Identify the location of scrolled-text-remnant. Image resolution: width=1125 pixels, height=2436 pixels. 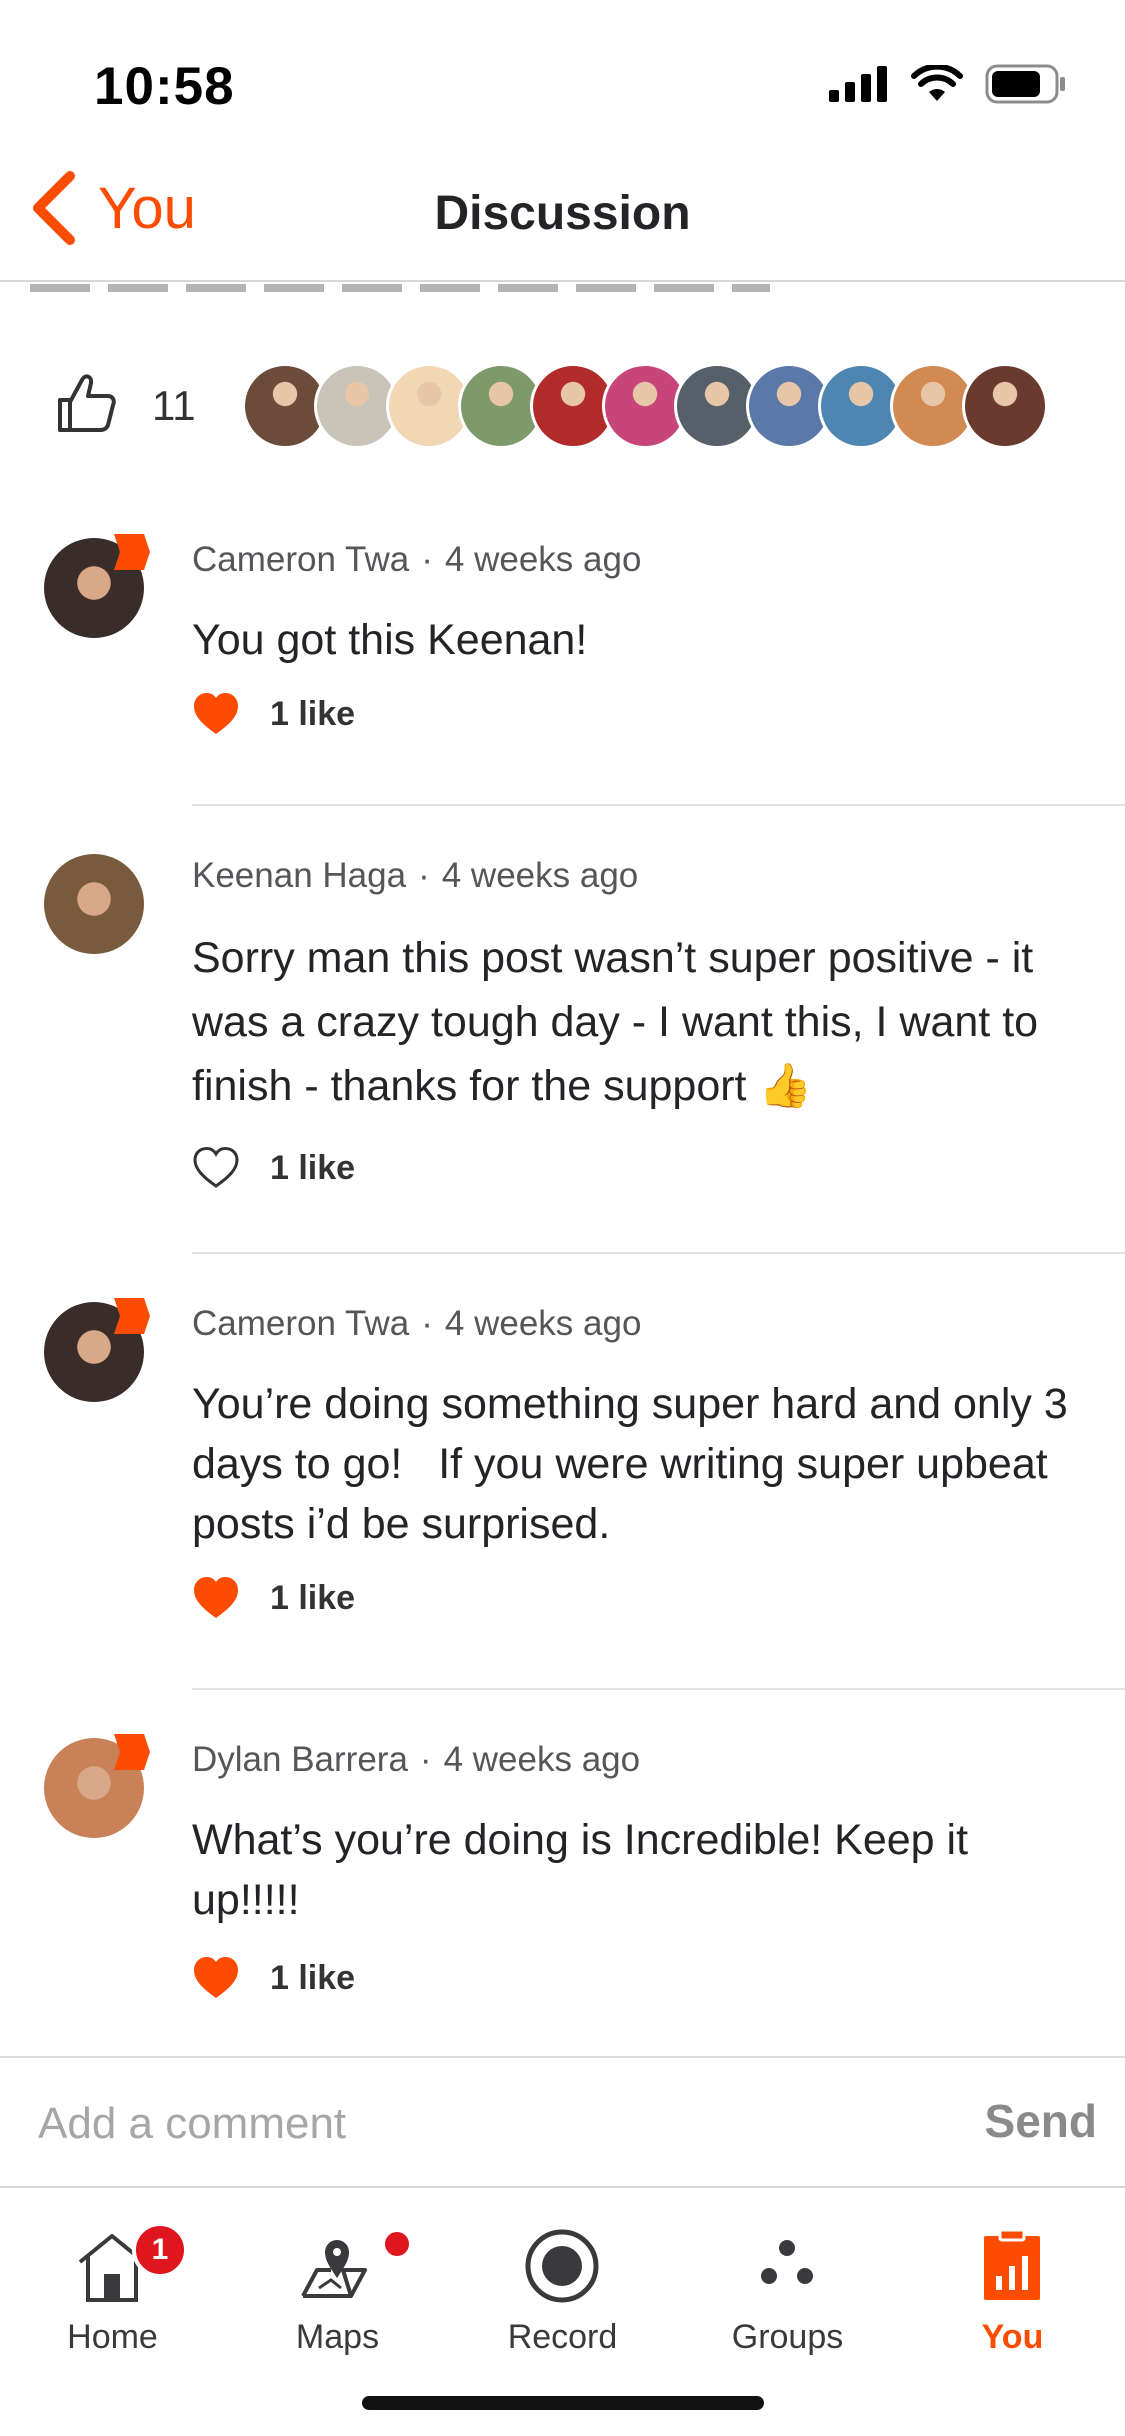
(400, 288).